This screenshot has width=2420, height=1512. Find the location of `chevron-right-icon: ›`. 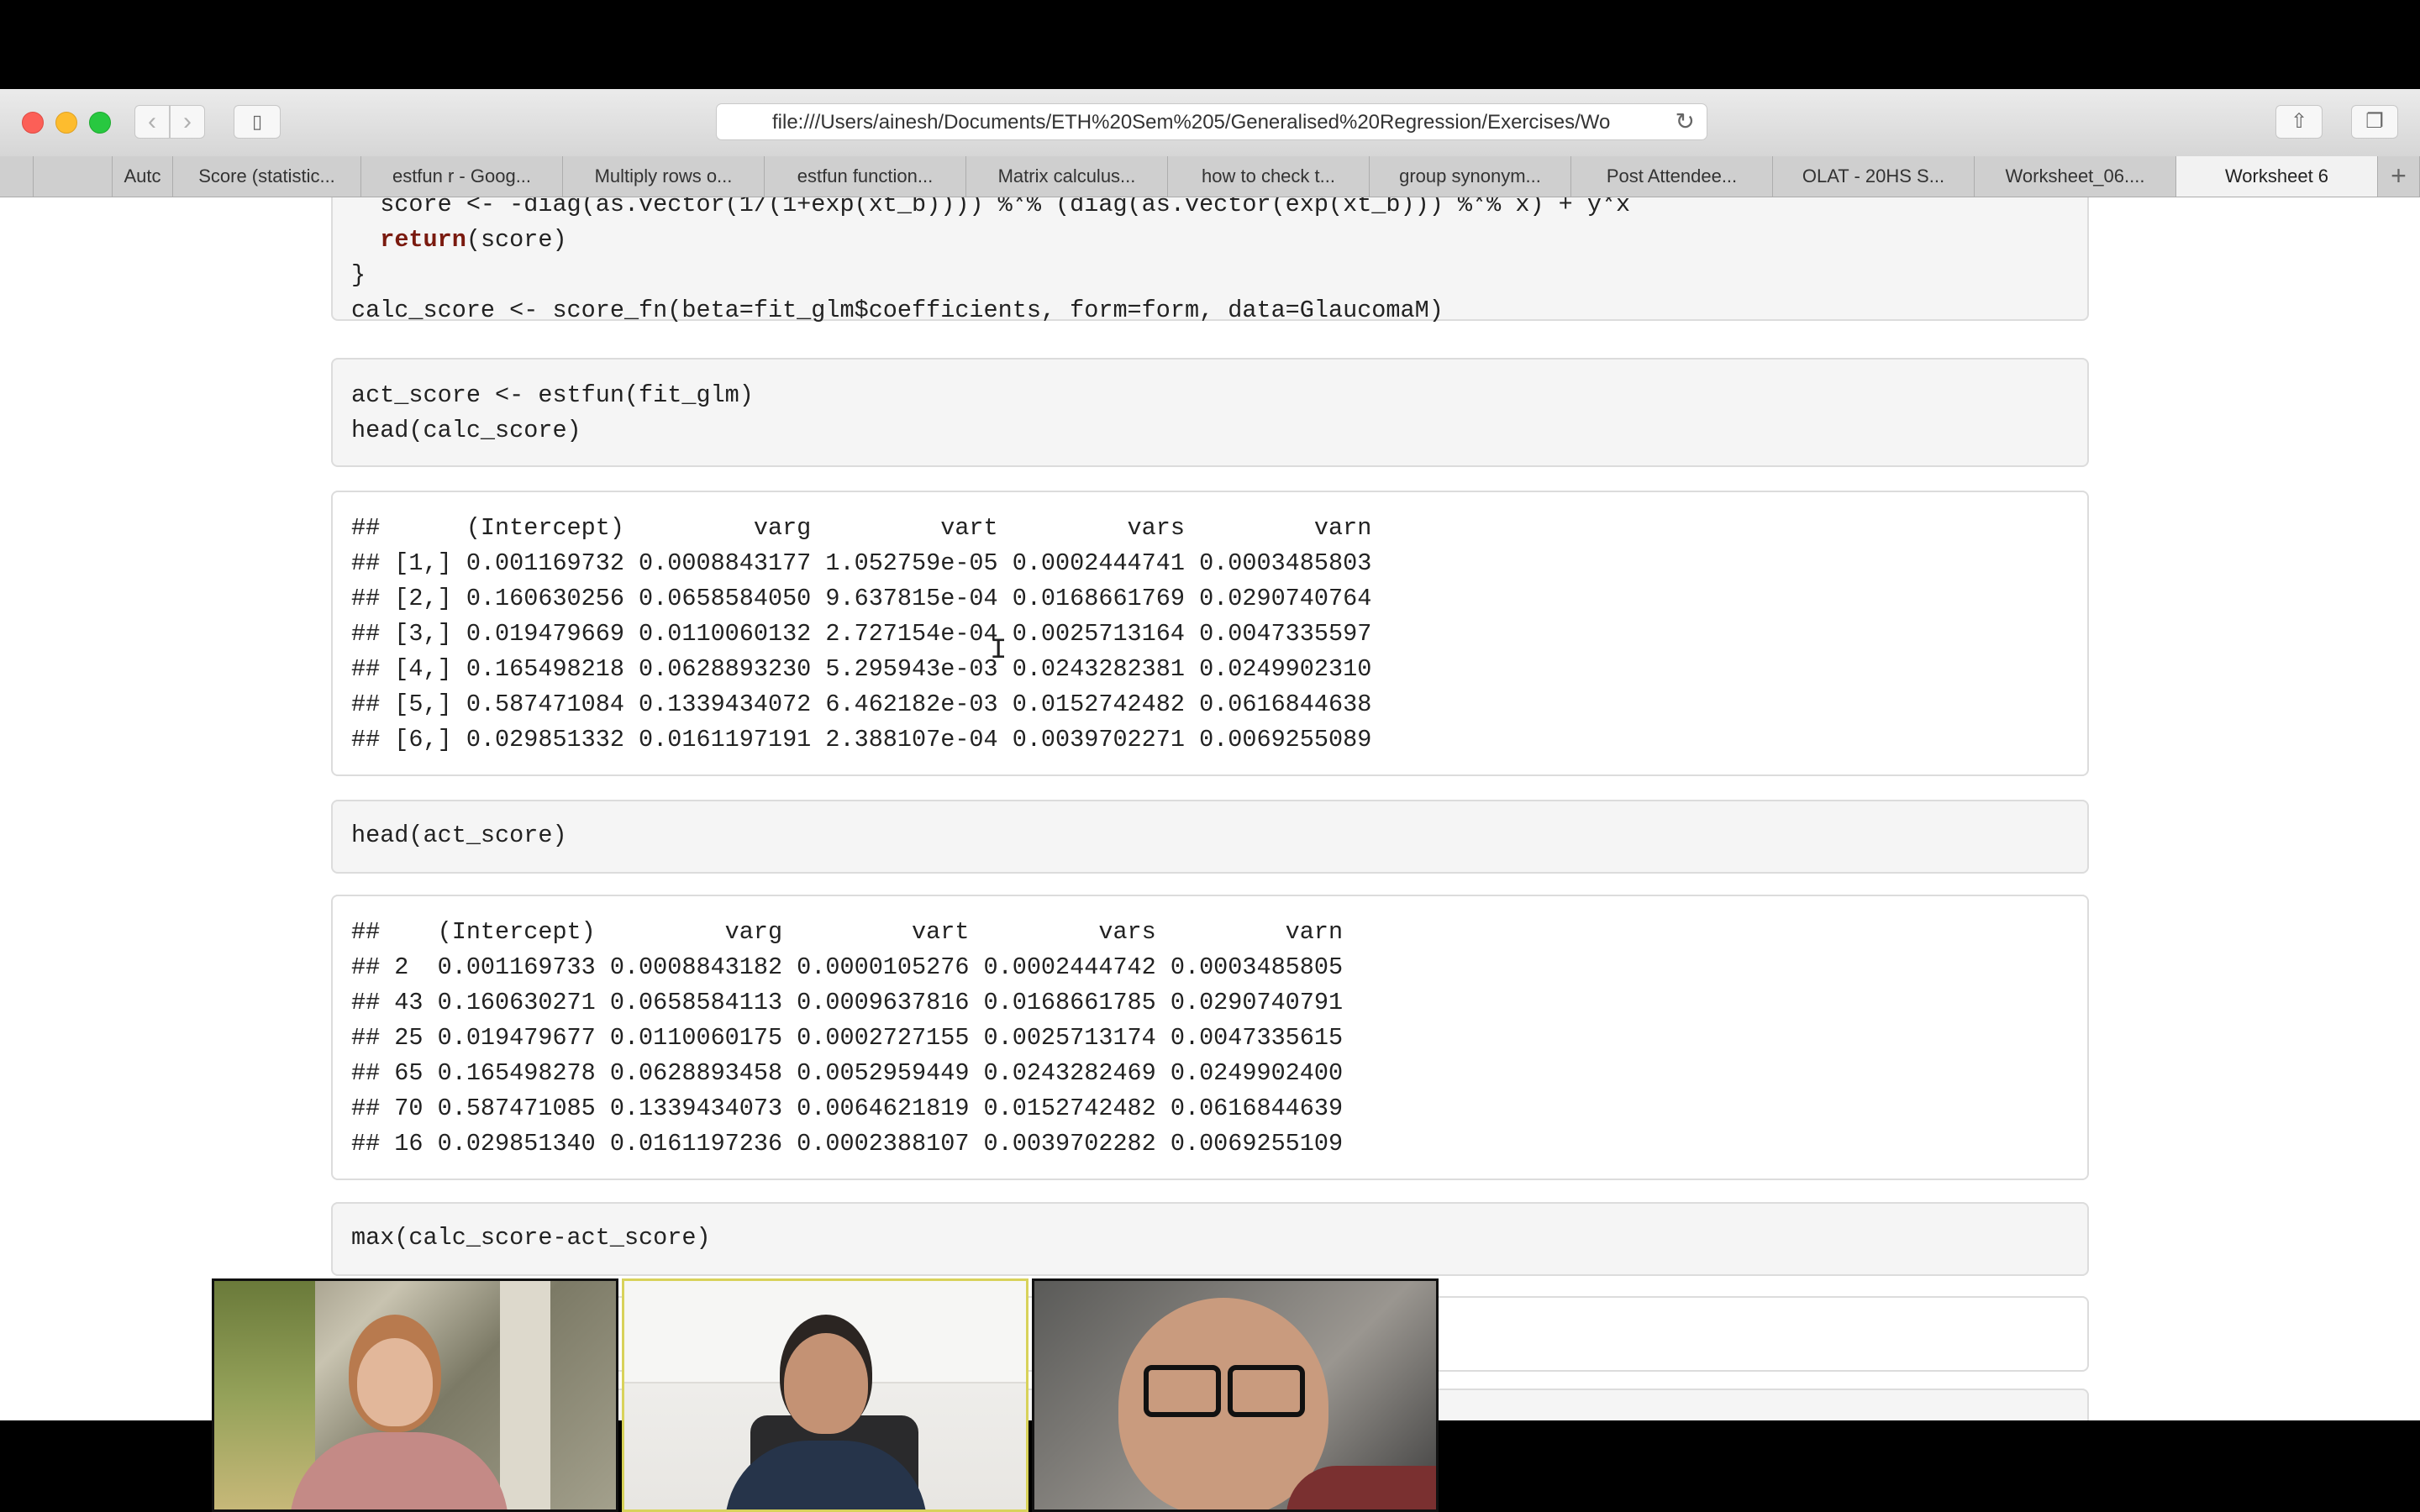

chevron-right-icon: › is located at coordinates (187, 121).